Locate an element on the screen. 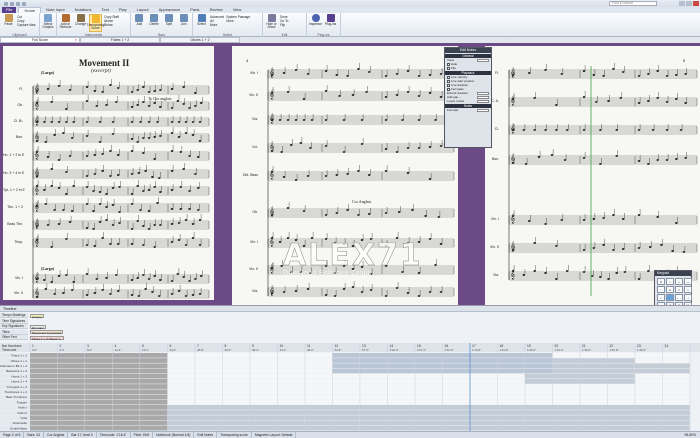 The height and width of the screenshot is (438, 700). timeline-row: Titles Movement II (excerpt) is located at coordinates (350, 332).